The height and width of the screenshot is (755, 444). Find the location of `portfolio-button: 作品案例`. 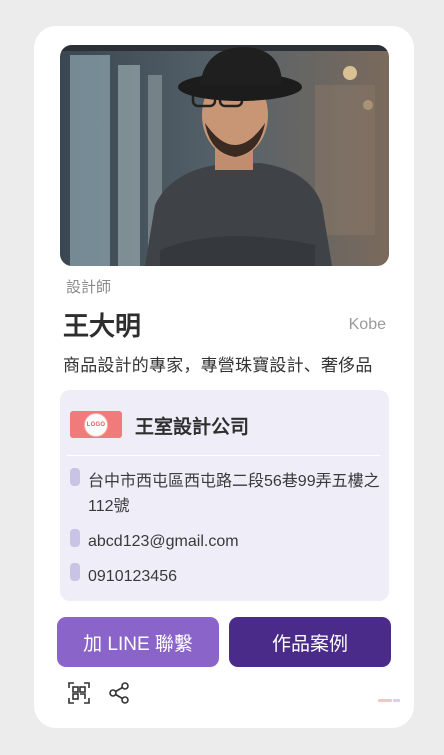

portfolio-button: 作品案例 is located at coordinates (310, 642).